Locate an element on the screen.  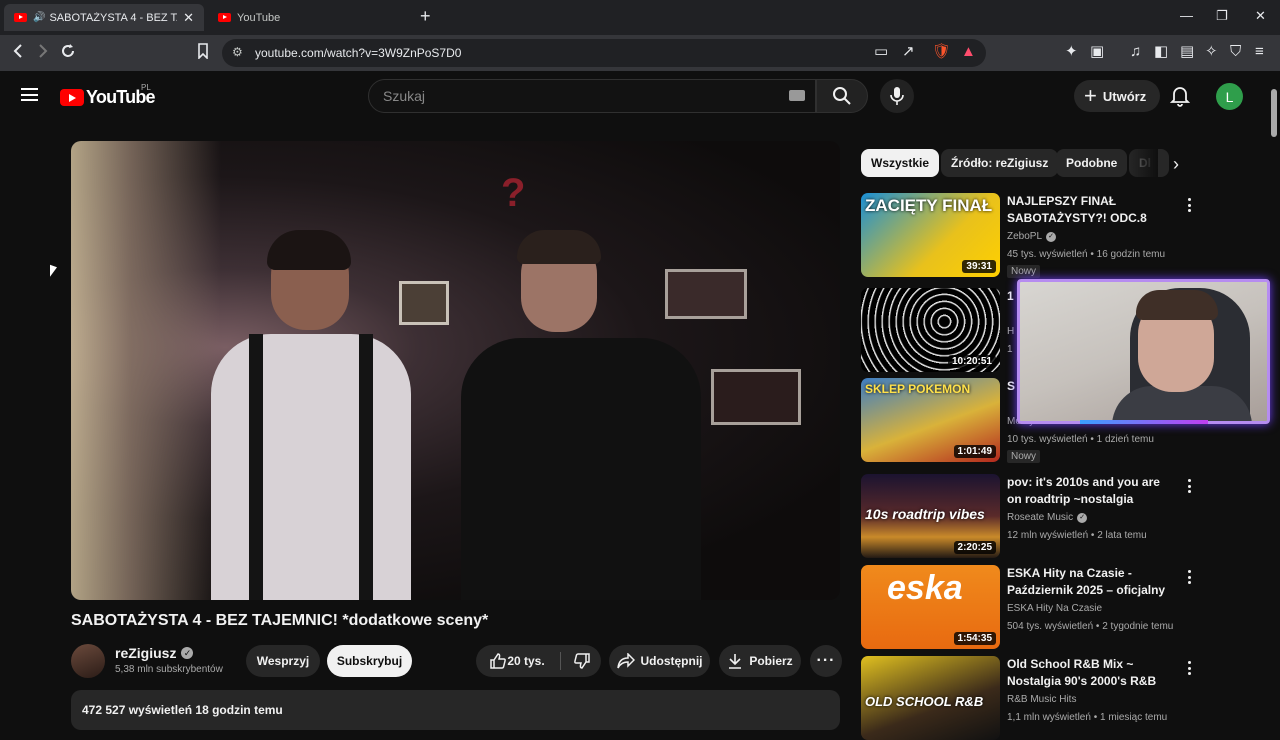
vpn-icon: ⛉ is located at coordinates (1235, 52).